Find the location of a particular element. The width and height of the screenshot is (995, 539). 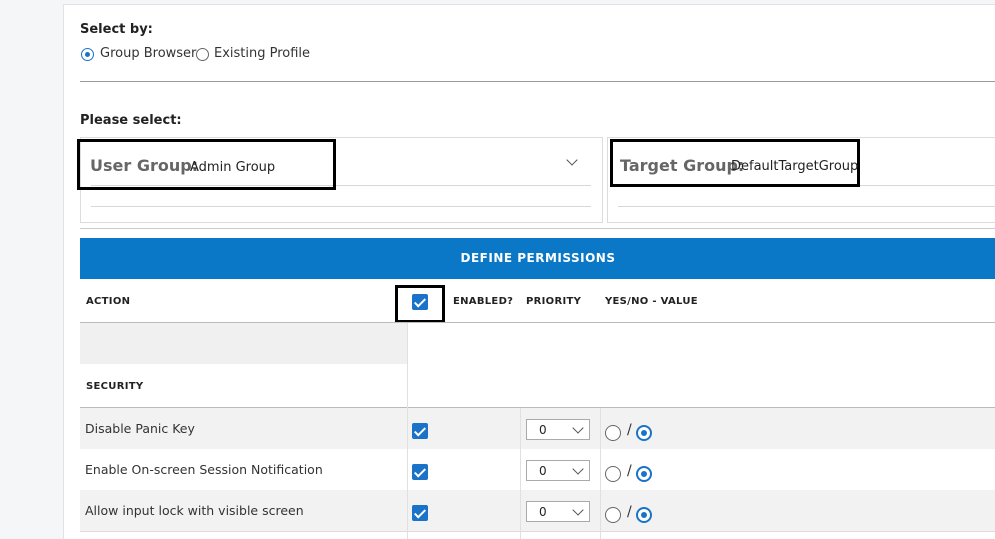

empty-filter-cell is located at coordinates (243, 343).